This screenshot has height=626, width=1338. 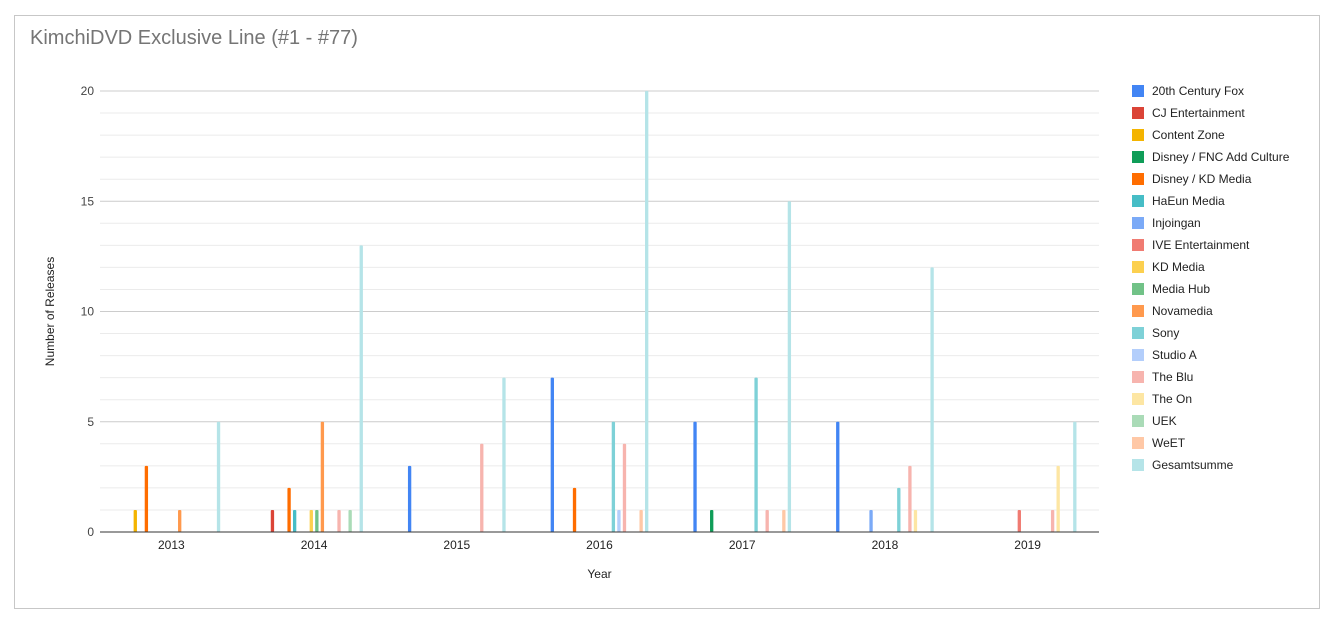 What do you see at coordinates (289, 509) in the screenshot?
I see `bar-disney-kd-media-2014` at bounding box center [289, 509].